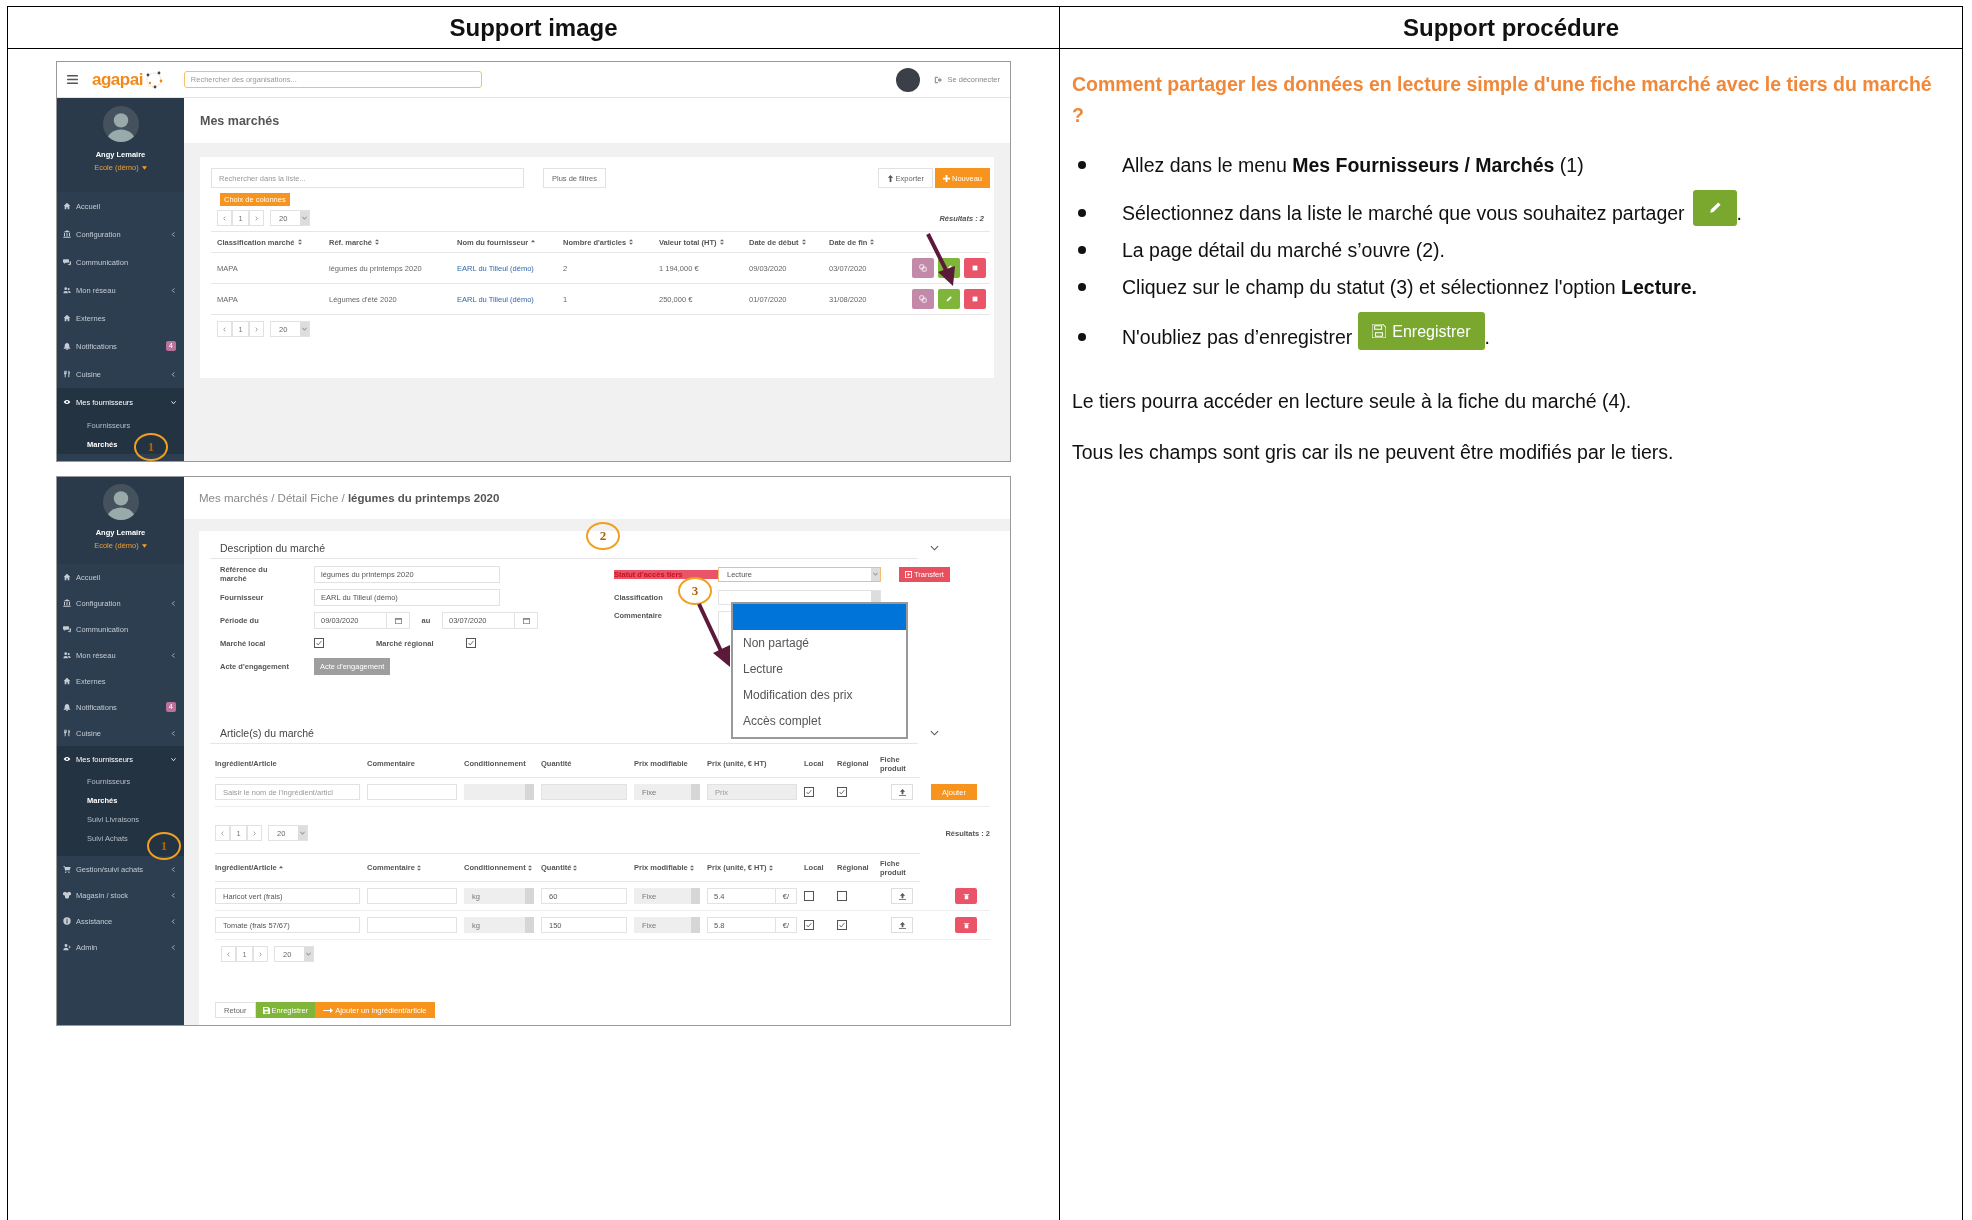  I want to click on column-heading: Support image, so click(534, 28).